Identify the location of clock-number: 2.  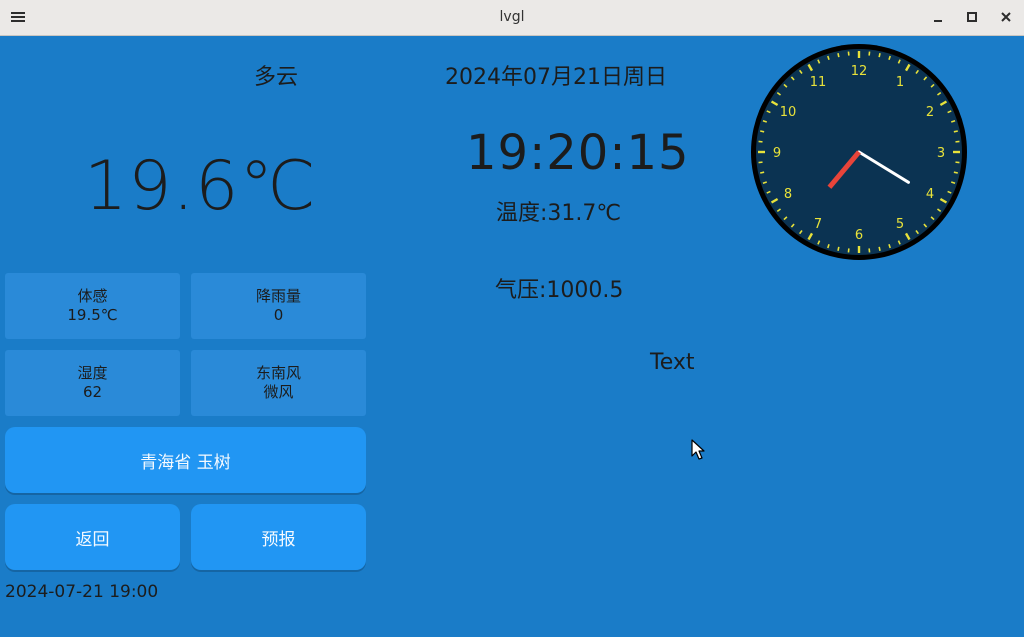
(930, 112).